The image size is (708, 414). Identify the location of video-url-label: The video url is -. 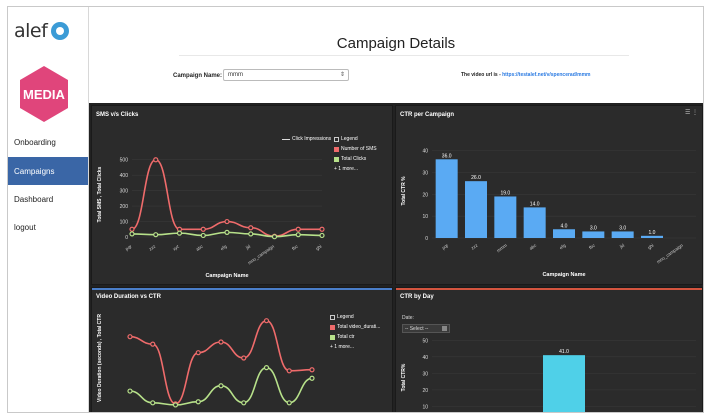
(481, 75).